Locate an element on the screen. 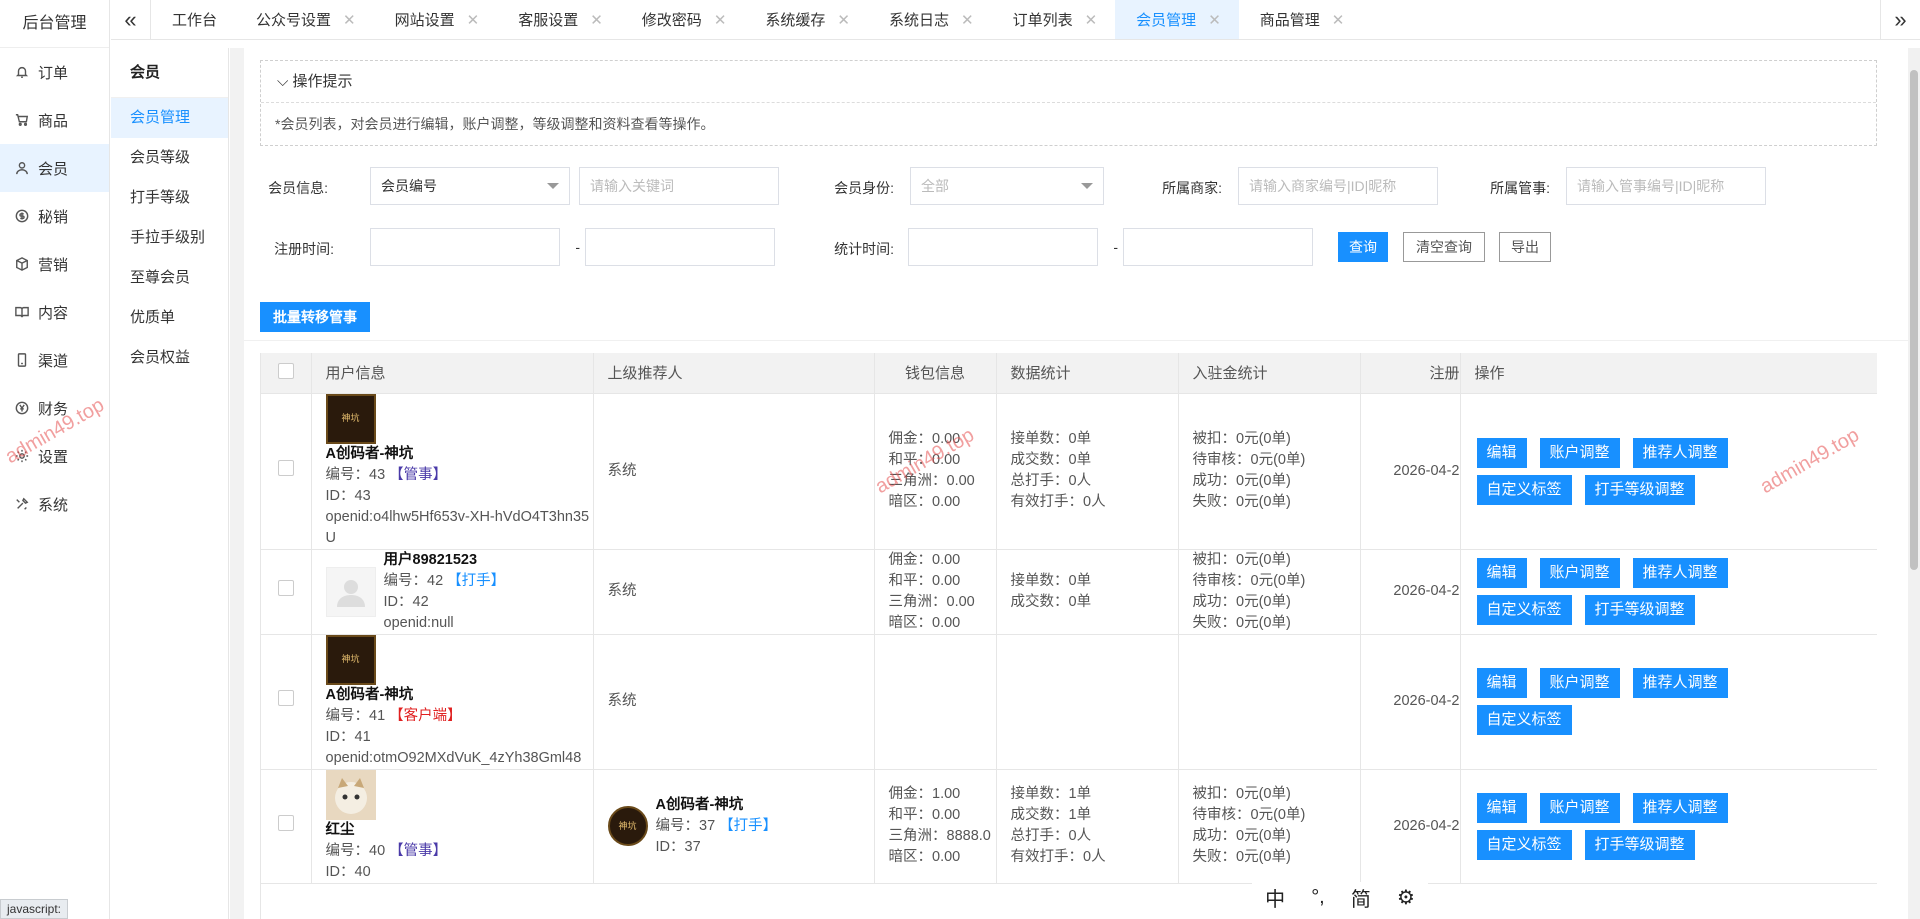 The image size is (1920, 919). sub-nav-item: 至尊会员 is located at coordinates (169, 278).